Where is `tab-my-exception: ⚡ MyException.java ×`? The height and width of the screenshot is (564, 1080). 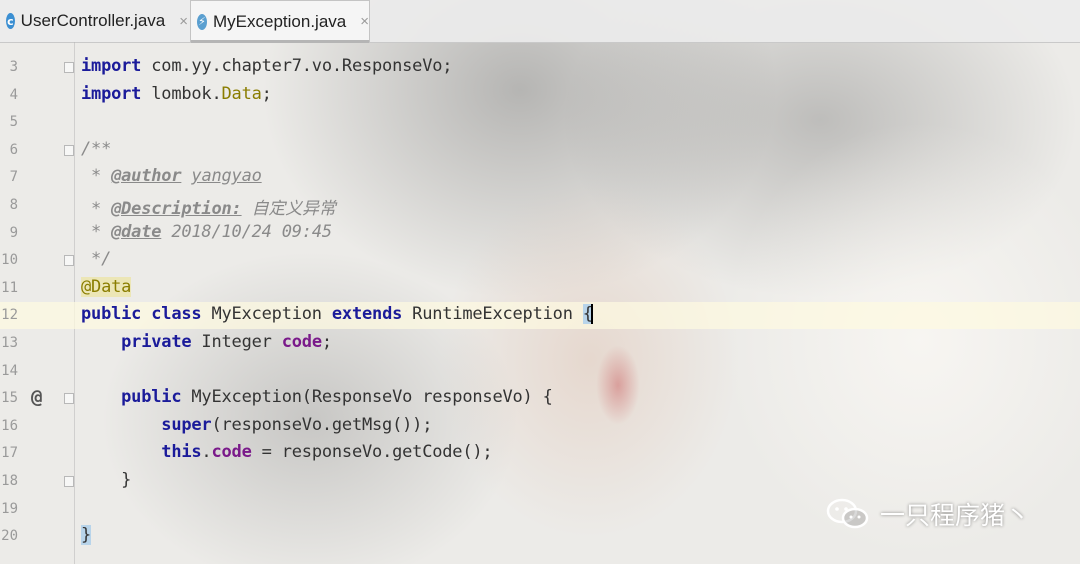
tab-my-exception: ⚡ MyException.java × is located at coordinates (280, 21).